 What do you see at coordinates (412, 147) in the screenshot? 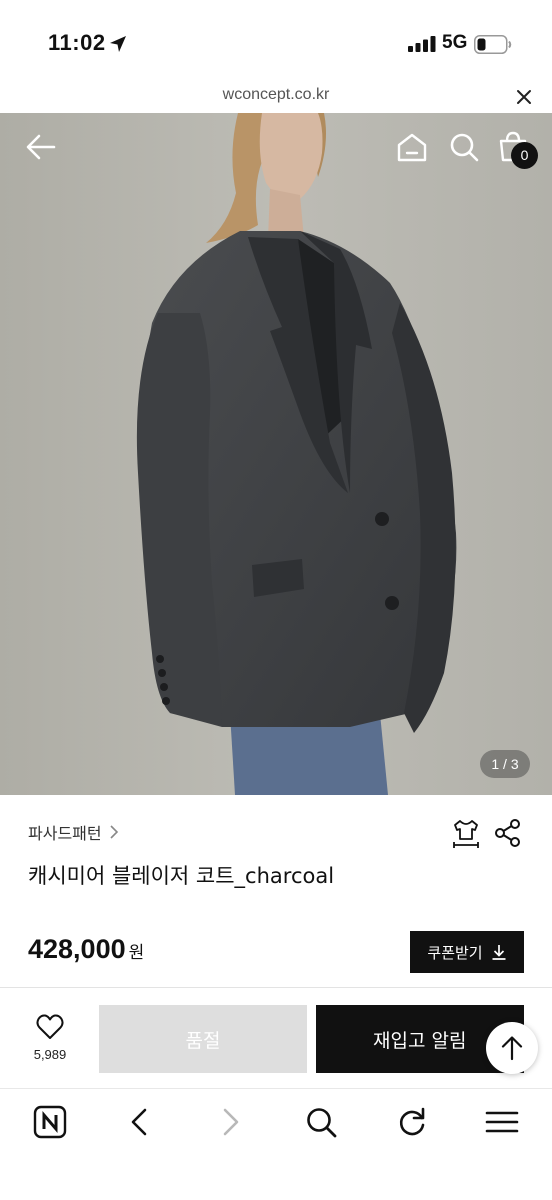
I see `home-icon` at bounding box center [412, 147].